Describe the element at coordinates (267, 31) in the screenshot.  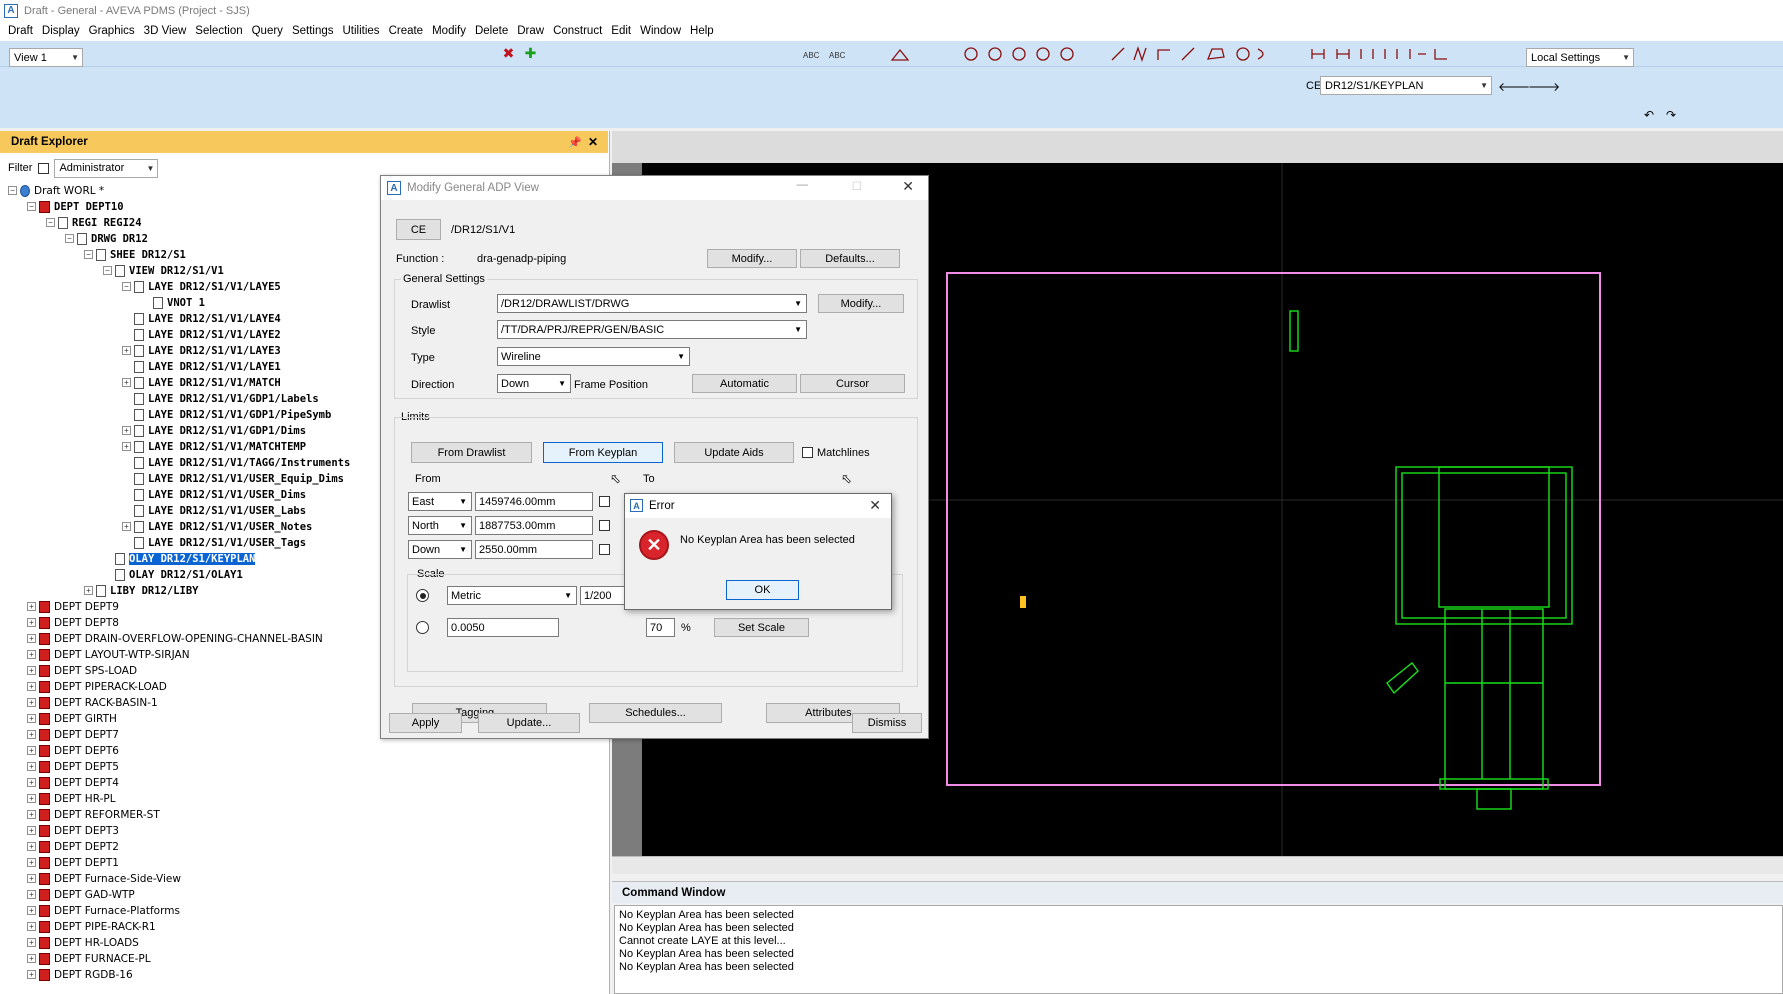
I see `menu-query: Query` at that location.